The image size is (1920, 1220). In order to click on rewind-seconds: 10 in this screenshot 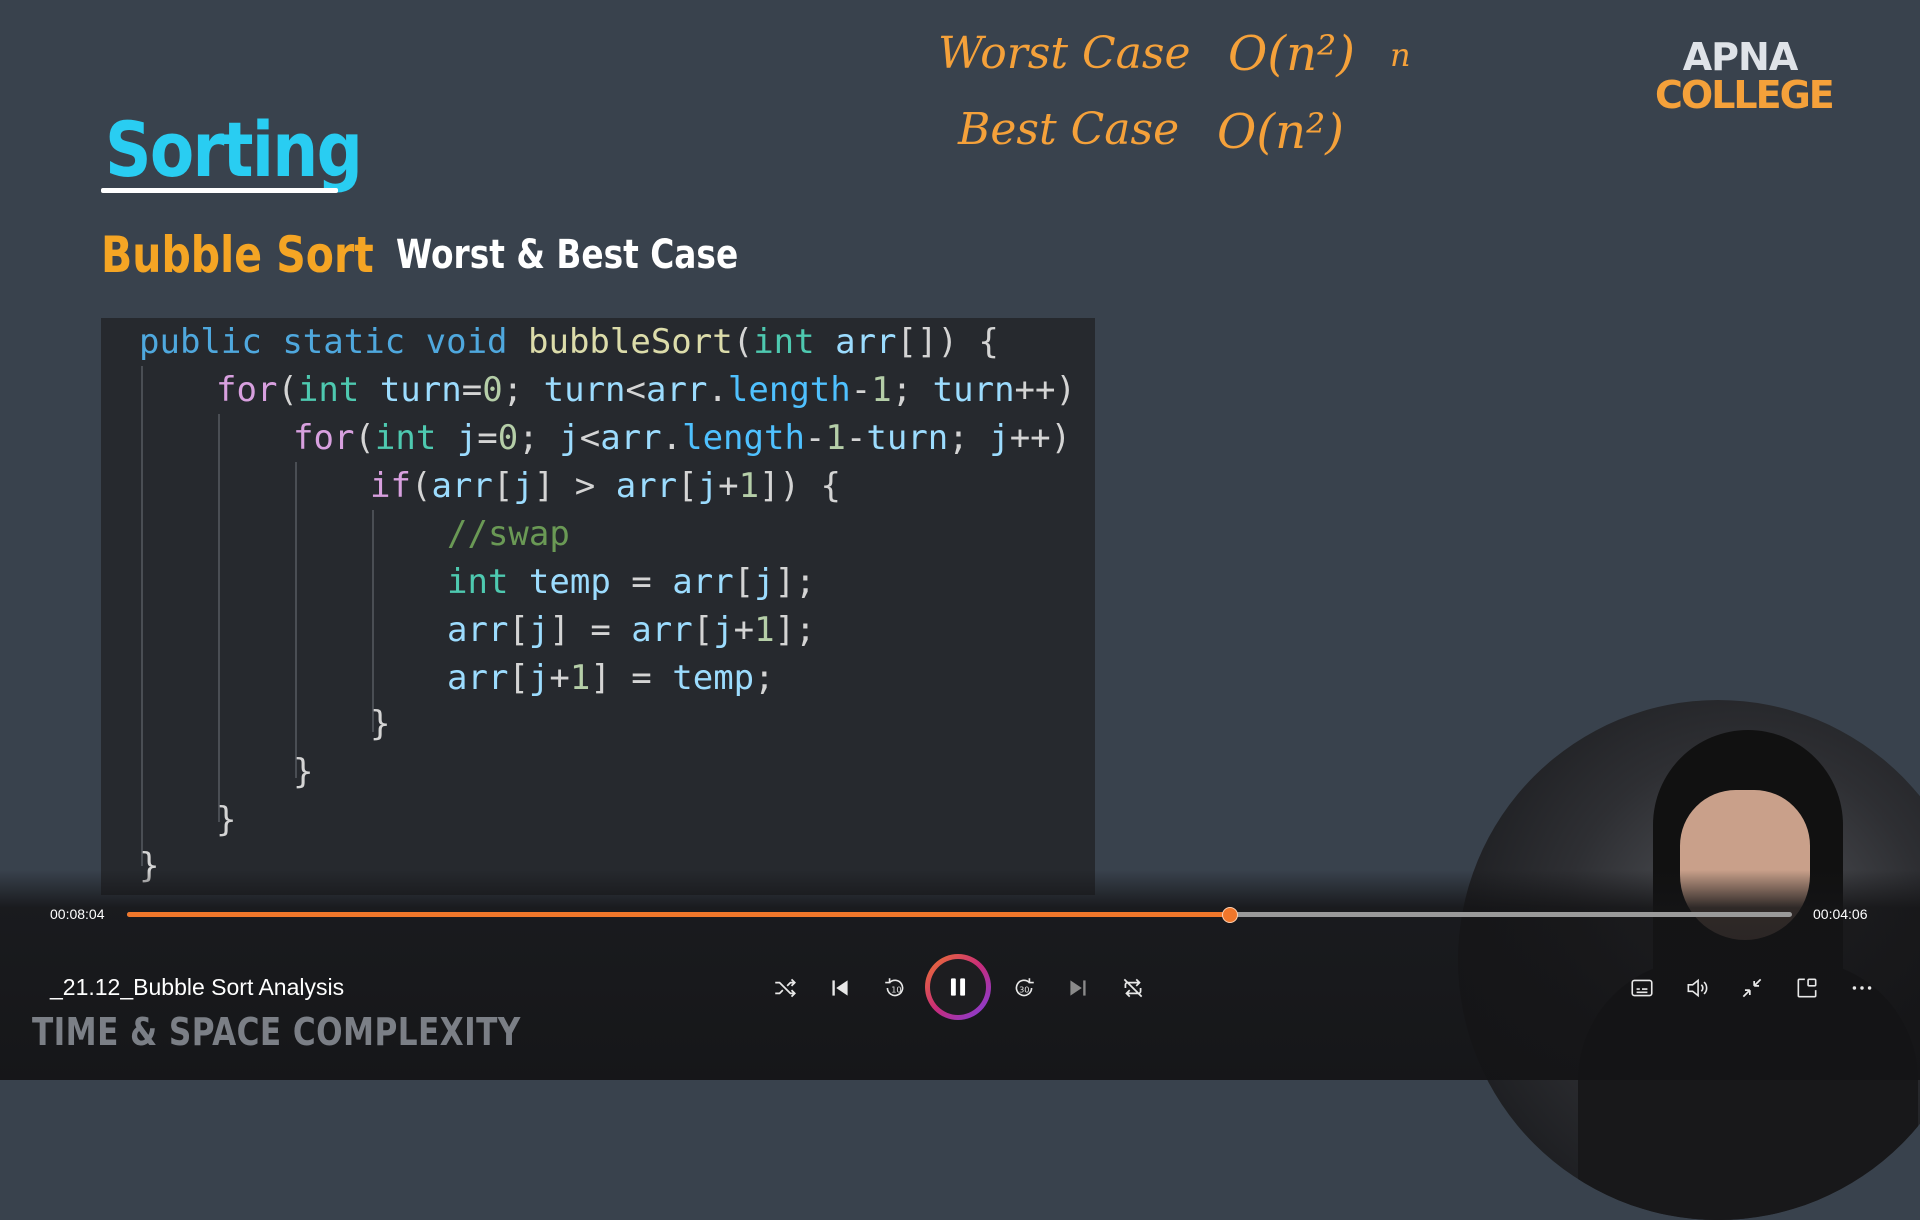, I will do `click(896, 989)`.